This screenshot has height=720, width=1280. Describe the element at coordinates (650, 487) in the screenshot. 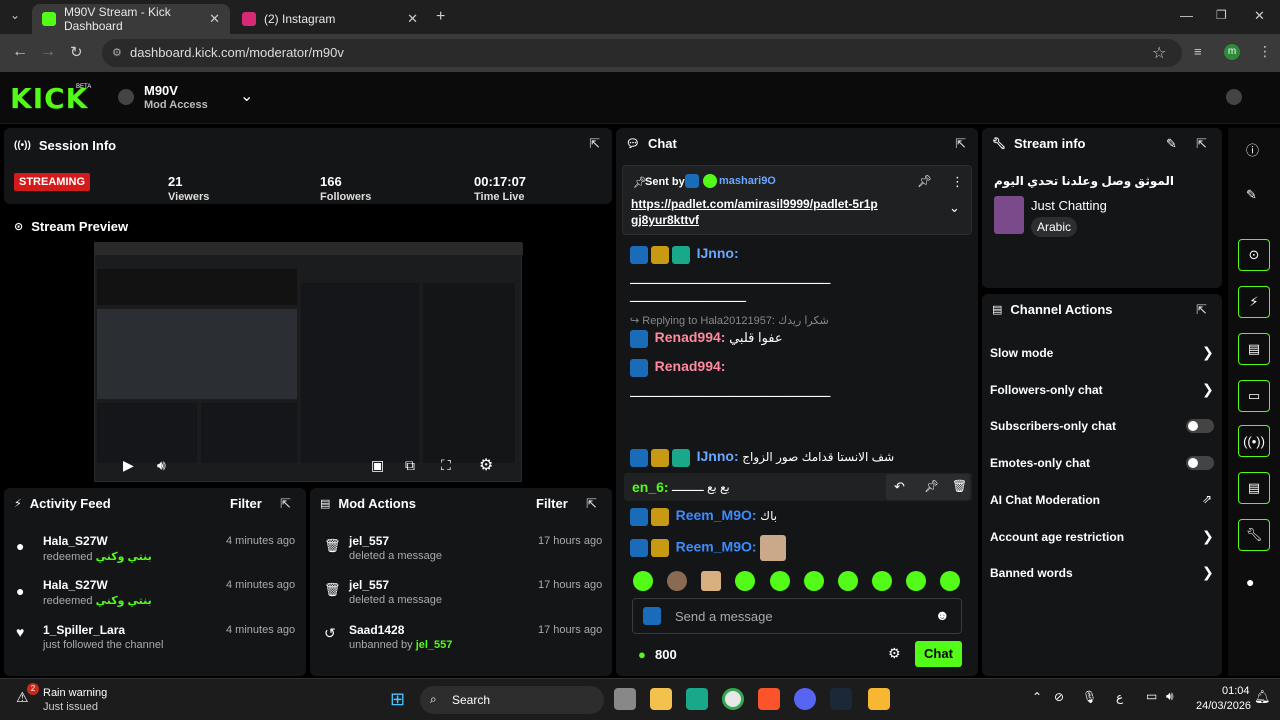

I see `chat-username: en_6:` at that location.